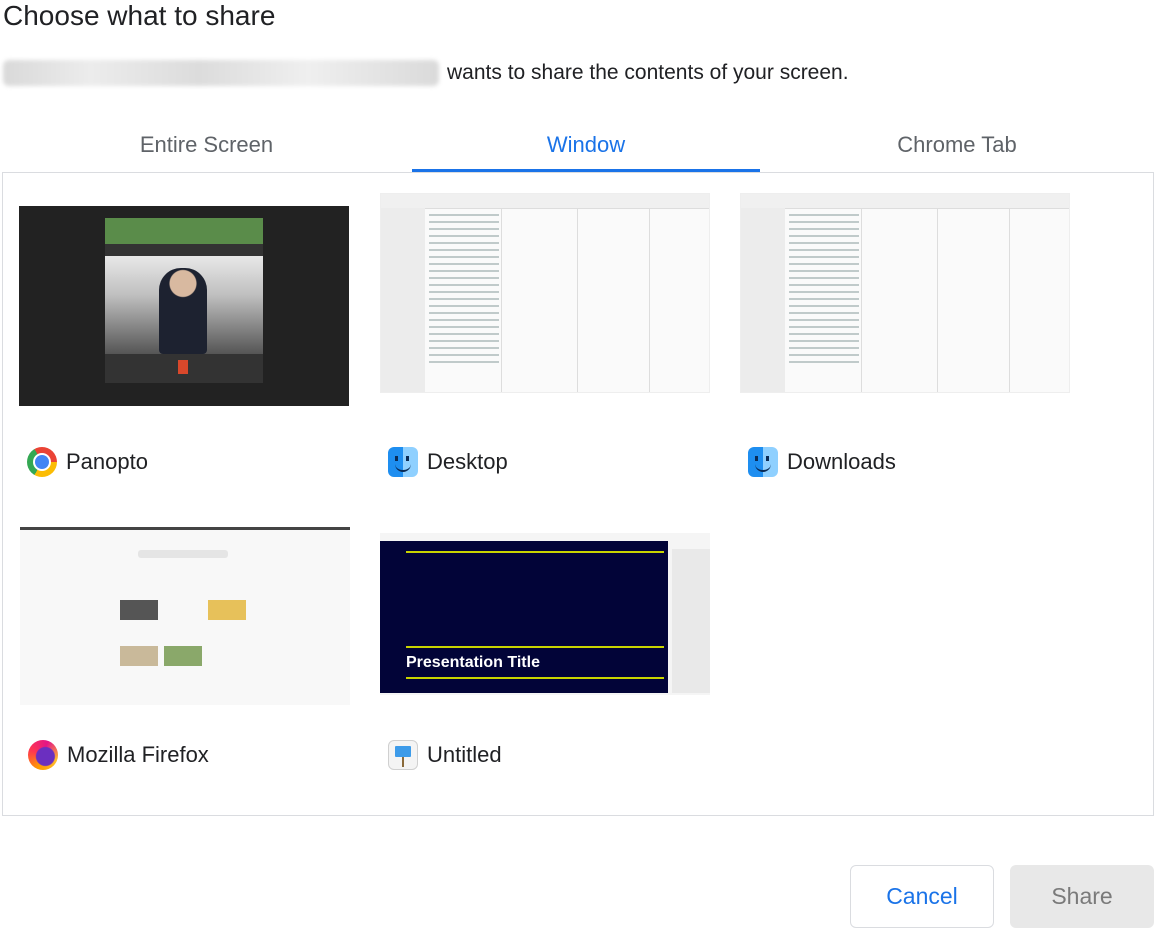 The width and height of the screenshot is (1157, 932). What do you see at coordinates (1082, 896) in the screenshot?
I see `share-button: Share` at bounding box center [1082, 896].